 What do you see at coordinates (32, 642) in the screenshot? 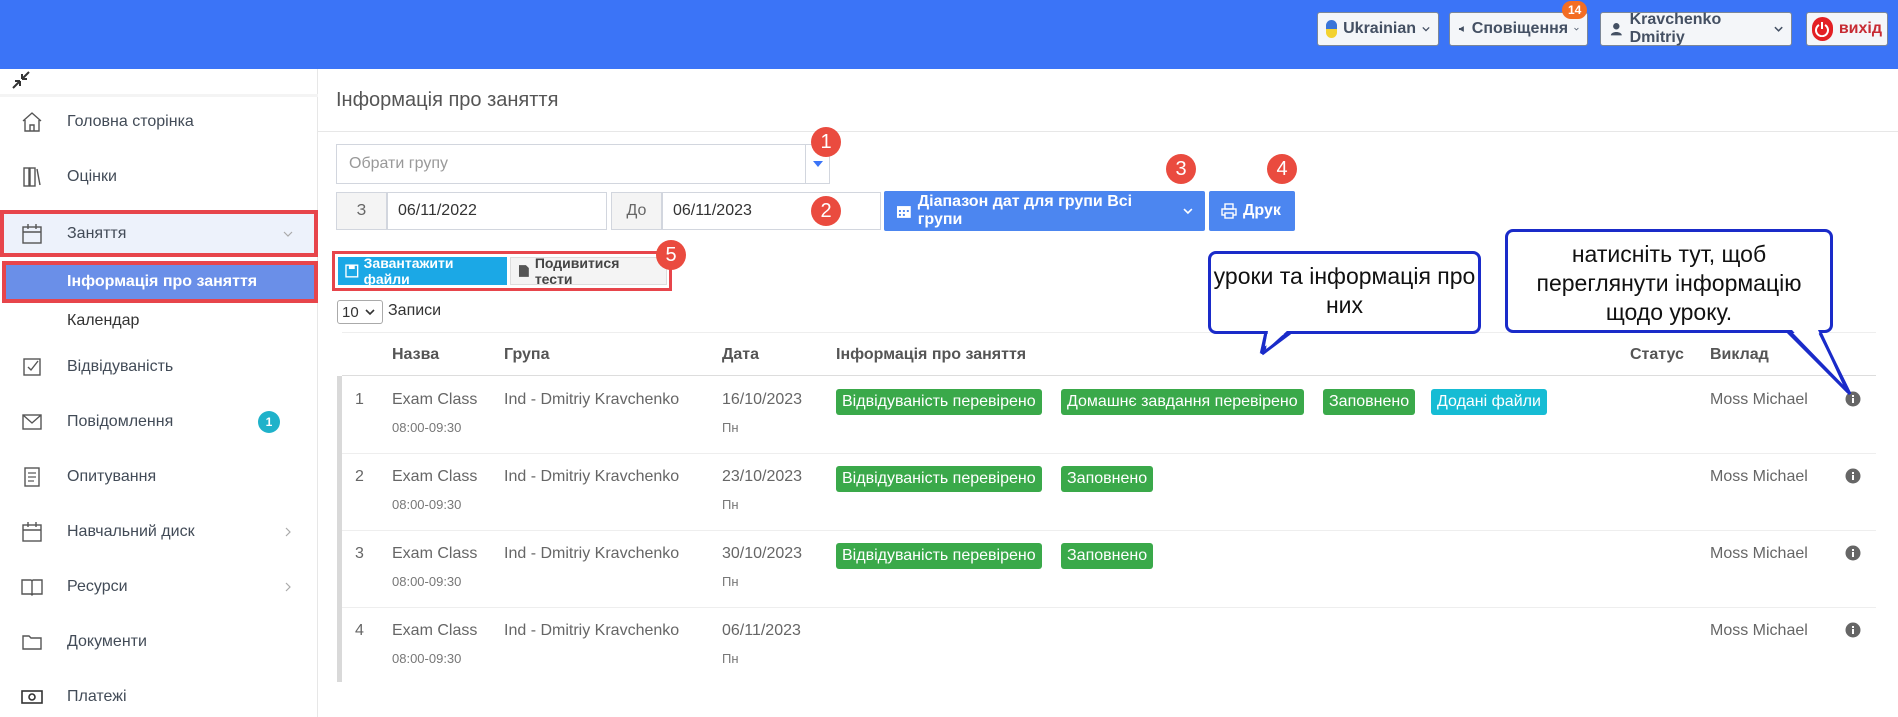
I see `folder-icon` at bounding box center [32, 642].